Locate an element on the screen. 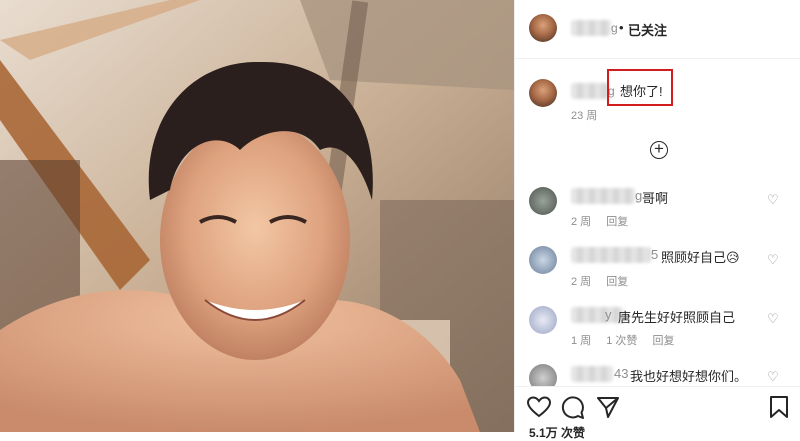  comment-text: 我也好想好想你们。 is located at coordinates (689, 376).